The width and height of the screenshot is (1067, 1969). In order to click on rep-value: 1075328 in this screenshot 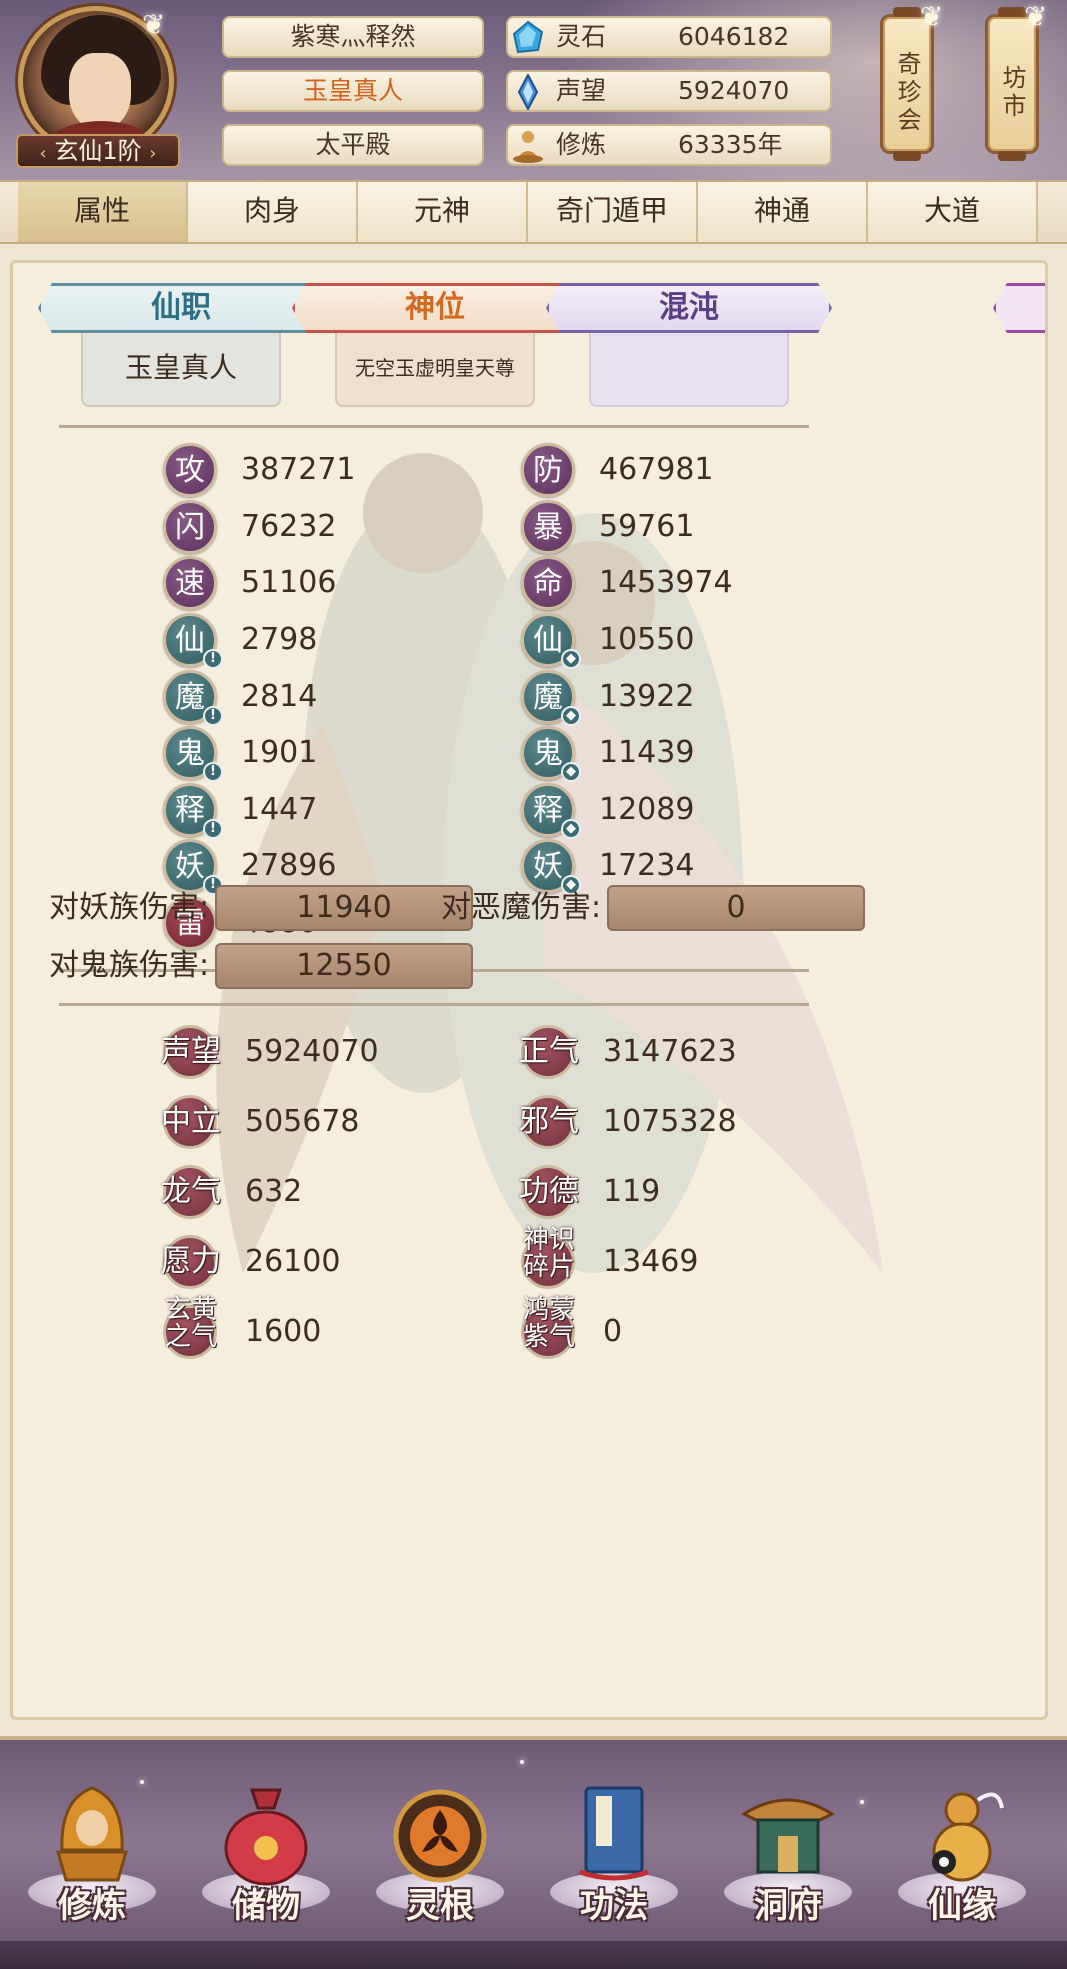, I will do `click(670, 1121)`.